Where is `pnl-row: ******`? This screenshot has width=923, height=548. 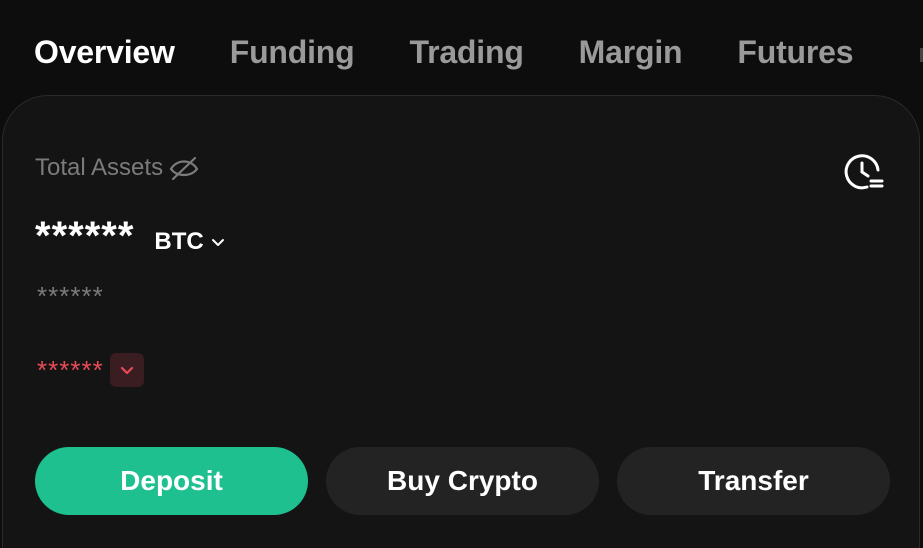
pnl-row: ****** is located at coordinates (90, 370).